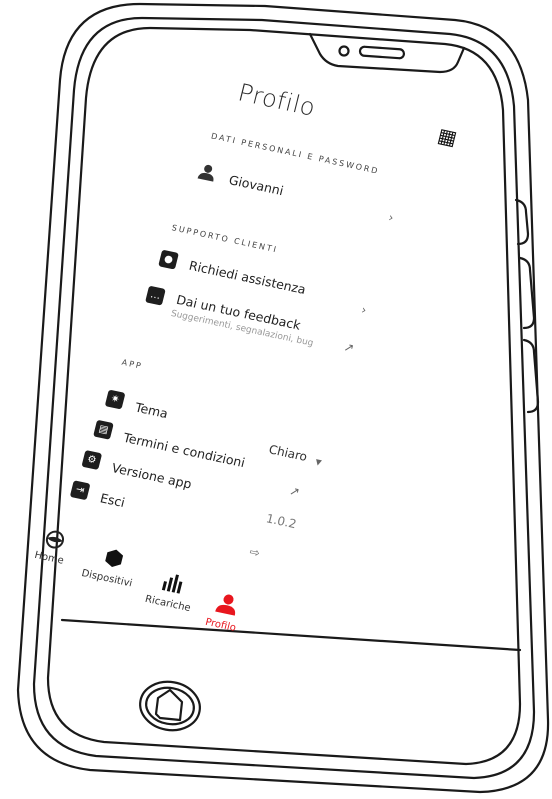  Describe the element at coordinates (254, 553) in the screenshot. I see `logout-arrow-icon: ⇨` at that location.